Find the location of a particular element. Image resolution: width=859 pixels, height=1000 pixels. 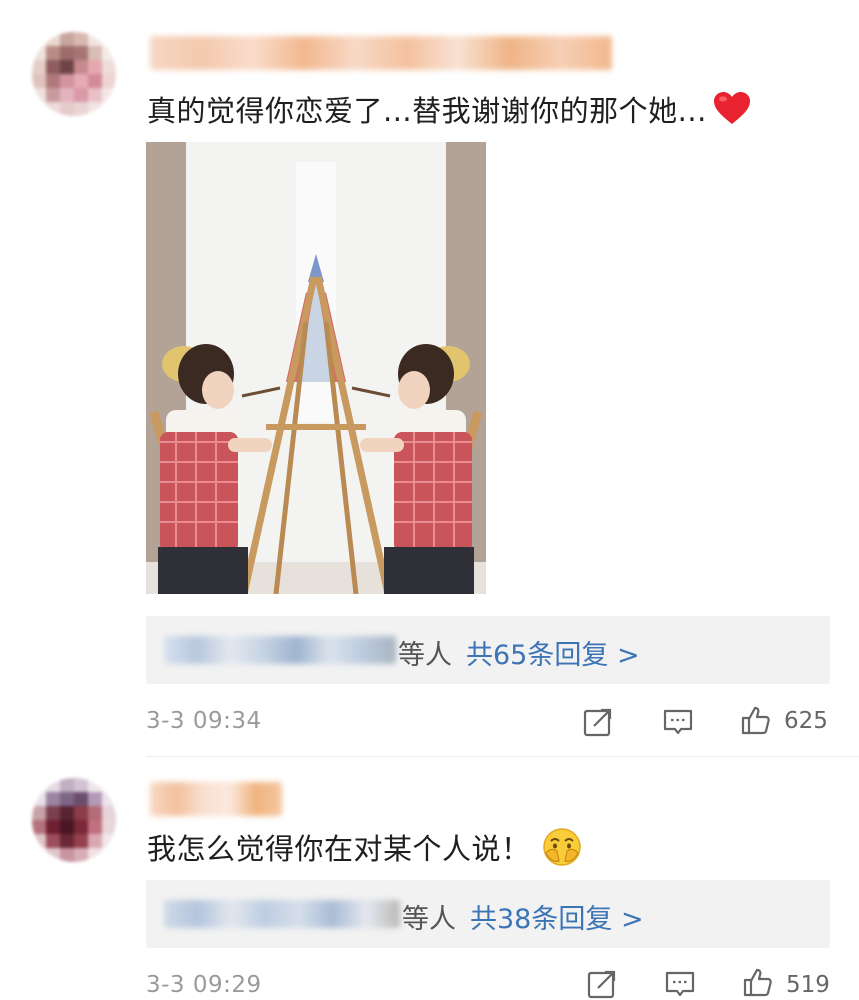

timestamp: 3-3 09:34 is located at coordinates (204, 721).